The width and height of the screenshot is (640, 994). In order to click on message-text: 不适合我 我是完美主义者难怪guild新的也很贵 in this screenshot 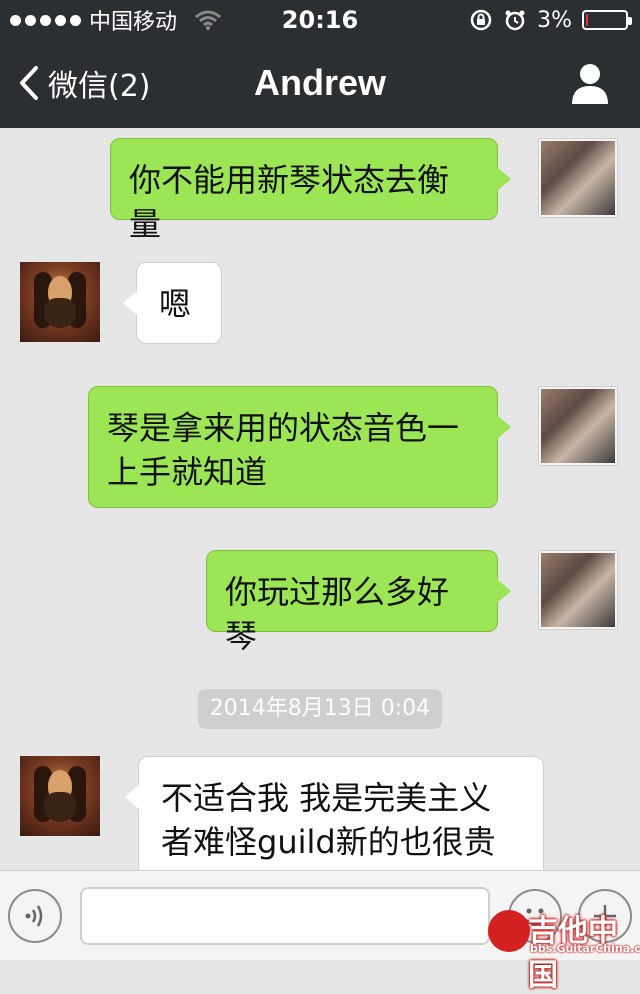, I will do `click(328, 820)`.